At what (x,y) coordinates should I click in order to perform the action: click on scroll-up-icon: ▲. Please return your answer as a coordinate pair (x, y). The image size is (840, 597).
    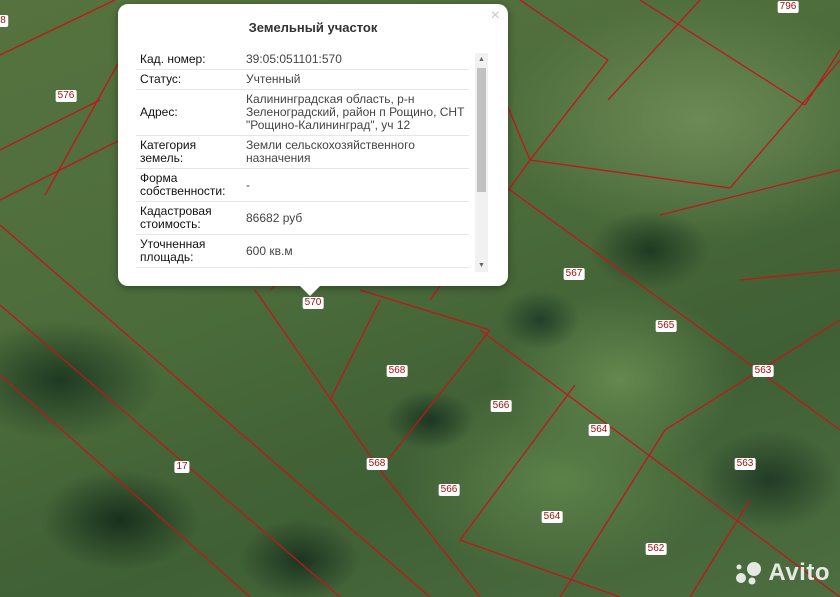
    Looking at the image, I should click on (481, 59).